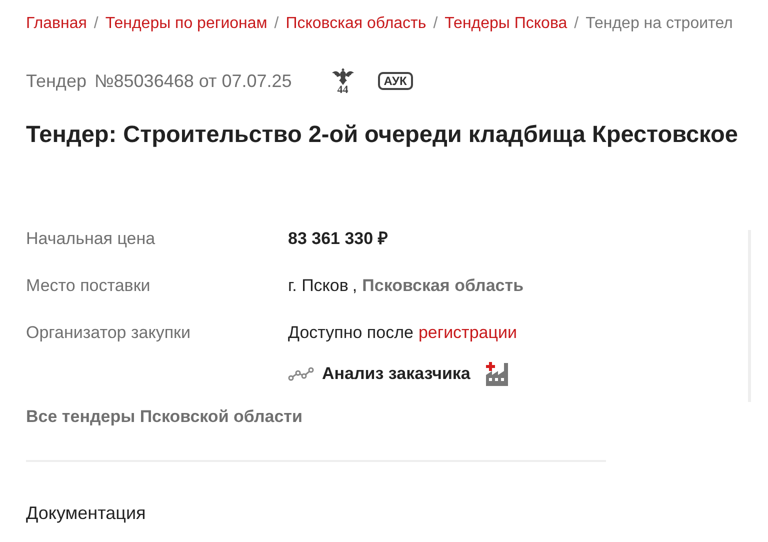 This screenshot has width=768, height=542. Describe the element at coordinates (109, 333) in the screenshot. I see `field-label: Организатор закупки` at that location.